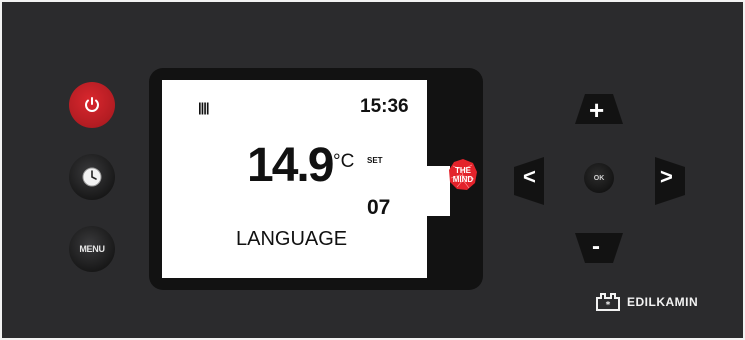  I want to click on minus-symbol: -, so click(596, 246).